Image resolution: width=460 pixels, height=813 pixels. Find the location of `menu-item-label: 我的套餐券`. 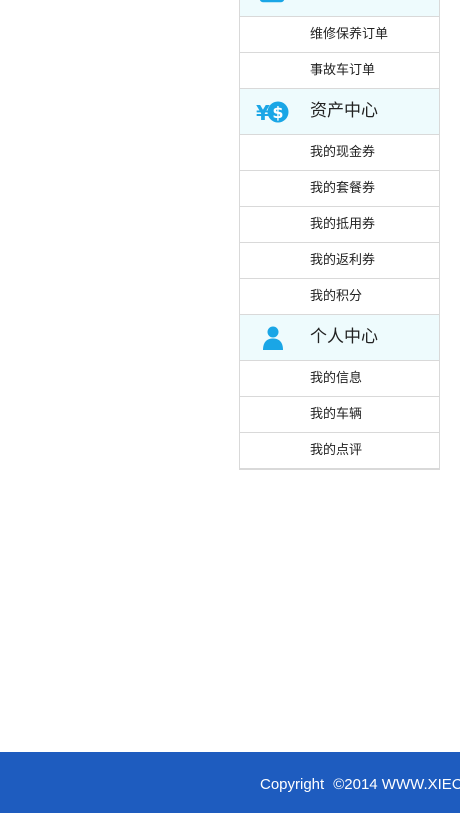

menu-item-label: 我的套餐券 is located at coordinates (343, 188).